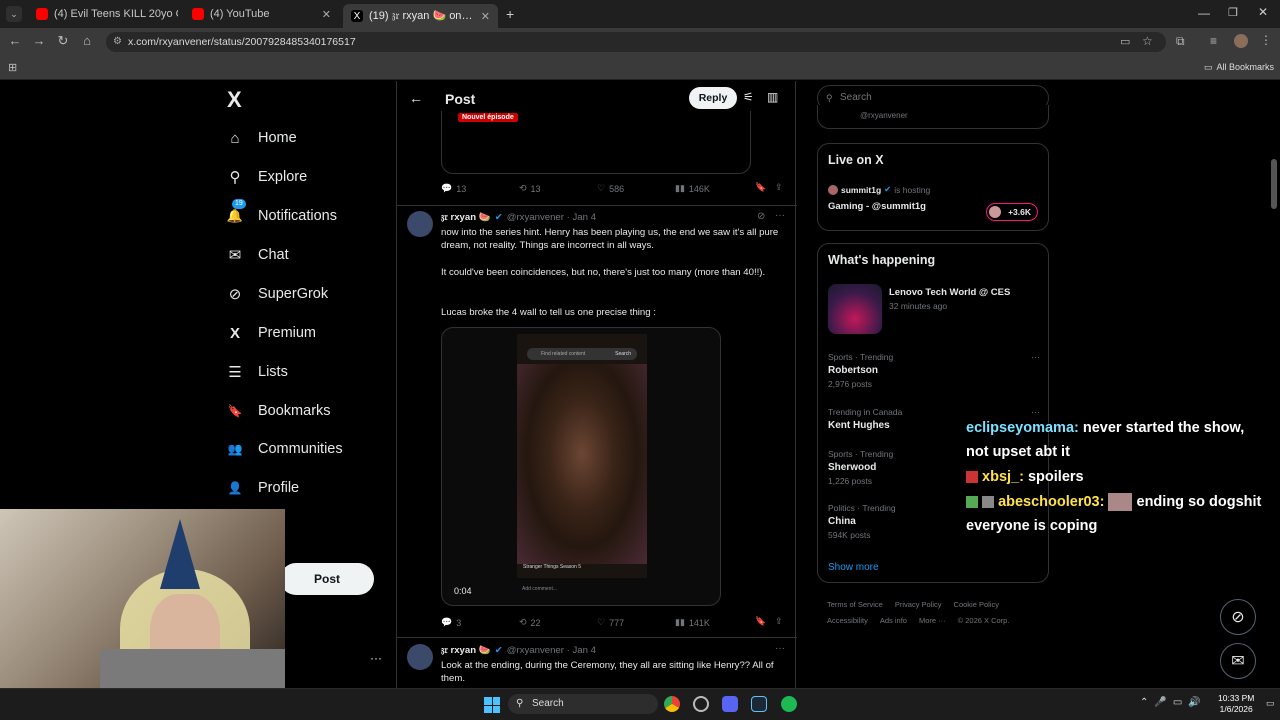  Describe the element at coordinates (748, 97) in the screenshot. I see `filter-icon: ⚟` at that location.